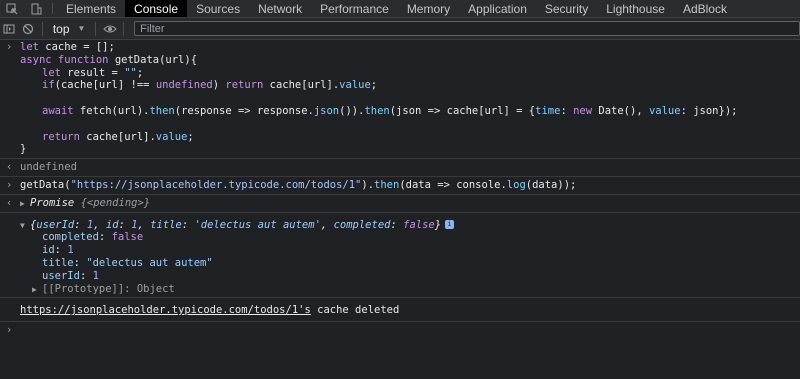 Image resolution: width=800 pixels, height=379 pixels. What do you see at coordinates (467, 28) in the screenshot?
I see `filter-input: Filter` at bounding box center [467, 28].